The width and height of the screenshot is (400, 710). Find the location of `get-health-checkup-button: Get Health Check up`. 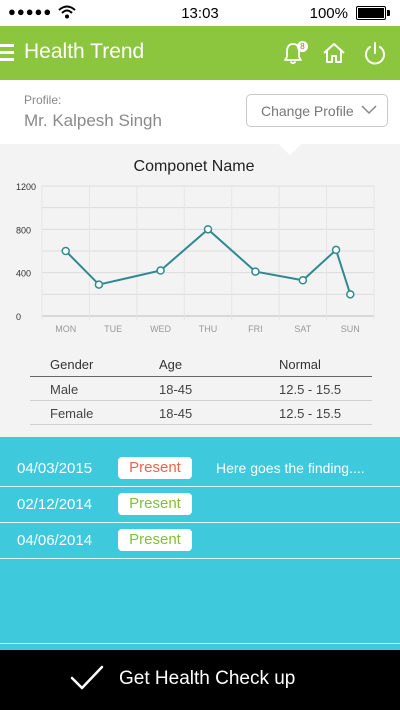

get-health-checkup-button: Get Health Check up is located at coordinates (200, 680).